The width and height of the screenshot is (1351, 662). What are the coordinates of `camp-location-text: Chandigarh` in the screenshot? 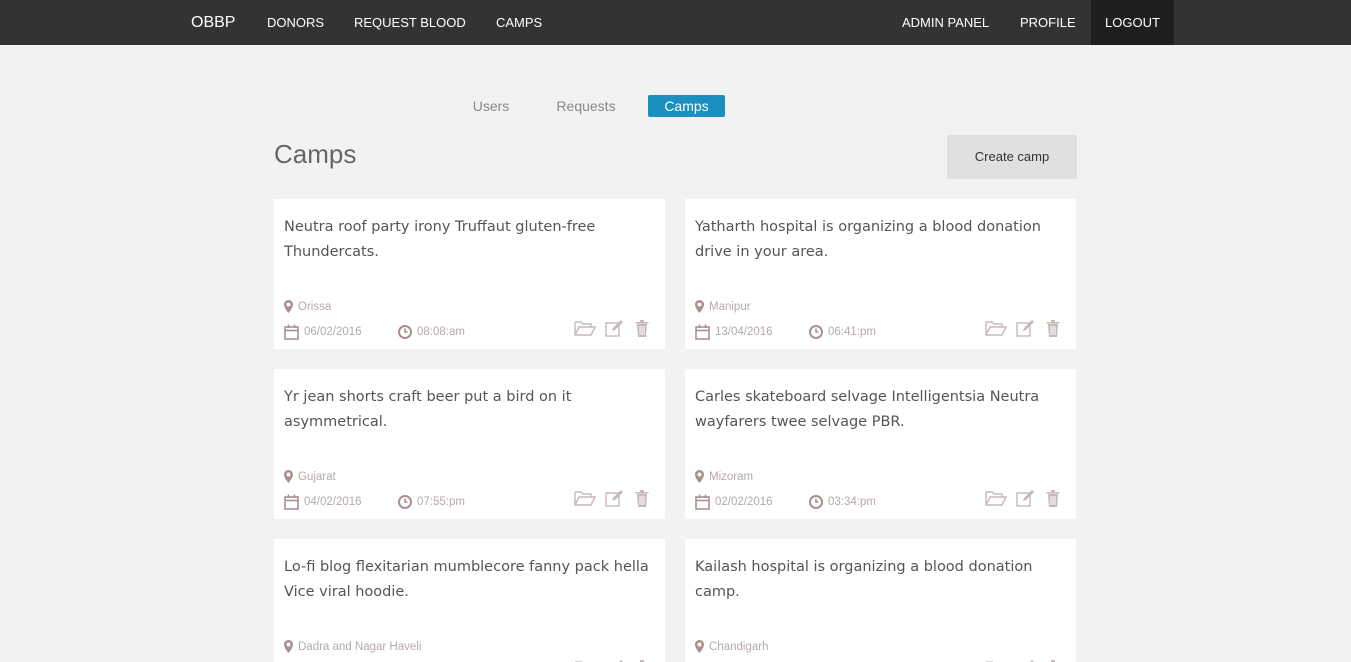 It's located at (739, 647).